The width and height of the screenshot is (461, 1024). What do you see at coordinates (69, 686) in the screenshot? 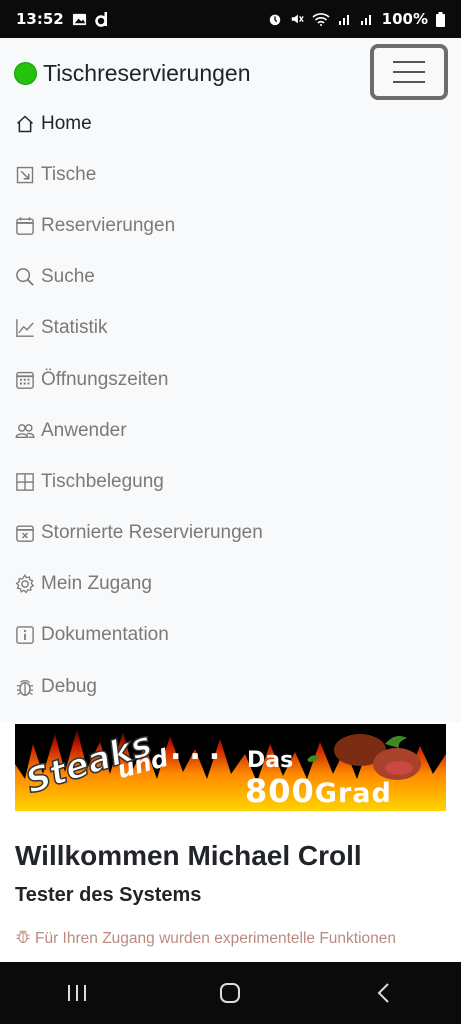
I see `nav-item-label: Debug` at bounding box center [69, 686].